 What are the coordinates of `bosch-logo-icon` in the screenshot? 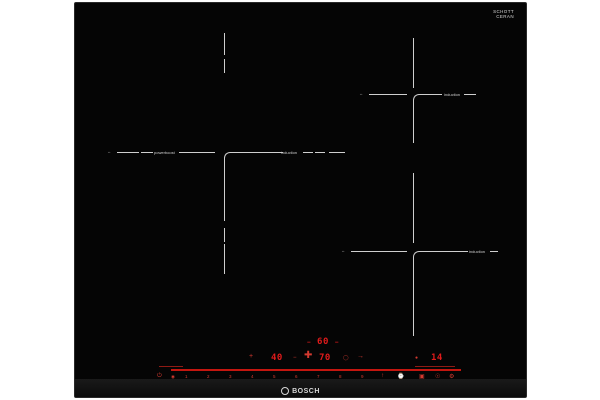 It's located at (285, 391).